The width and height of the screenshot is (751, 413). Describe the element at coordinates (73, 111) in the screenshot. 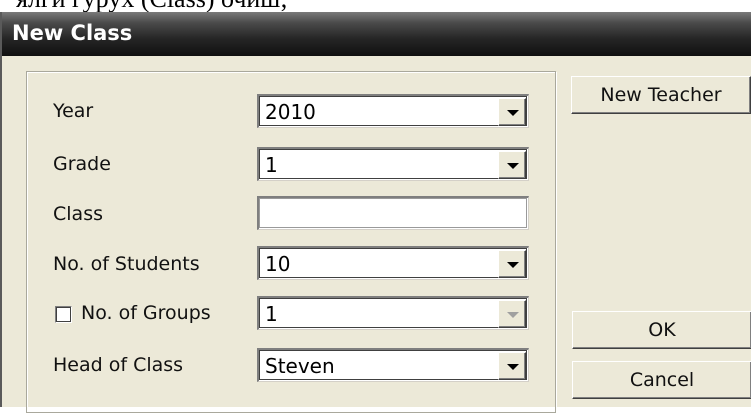

I see `year-label: Year` at that location.